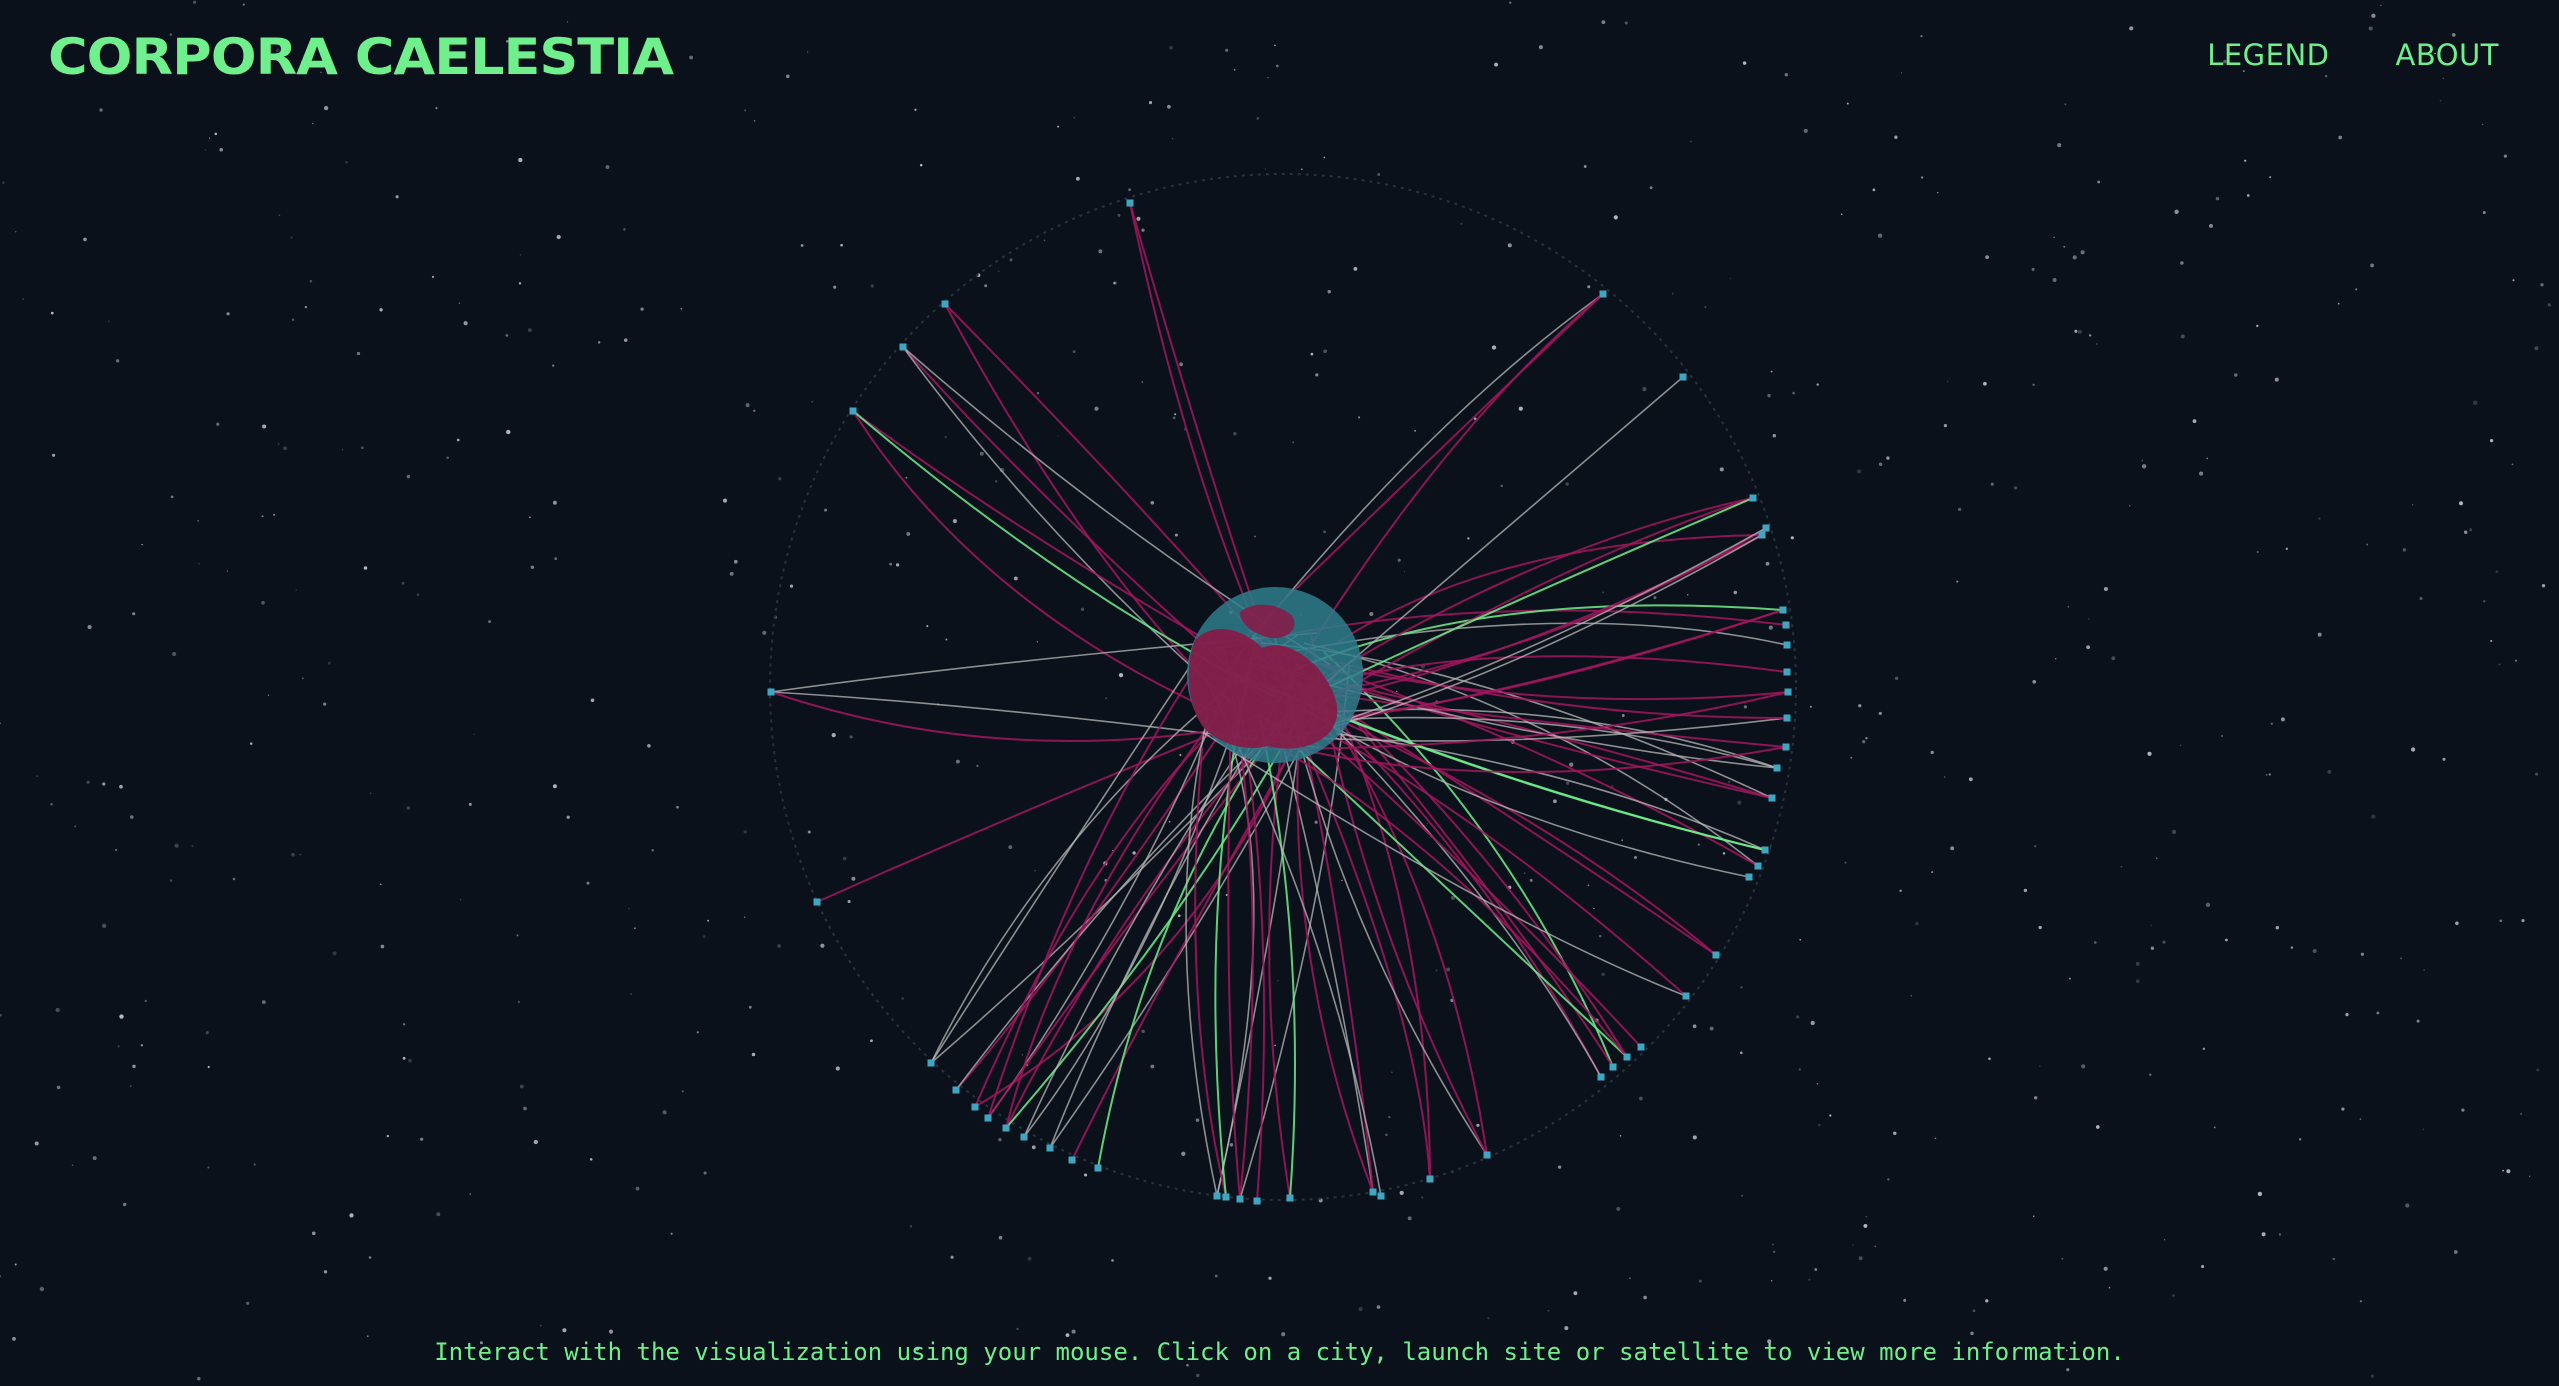  What do you see at coordinates (2268, 55) in the screenshot?
I see `nav-legend-link: LEGEND` at bounding box center [2268, 55].